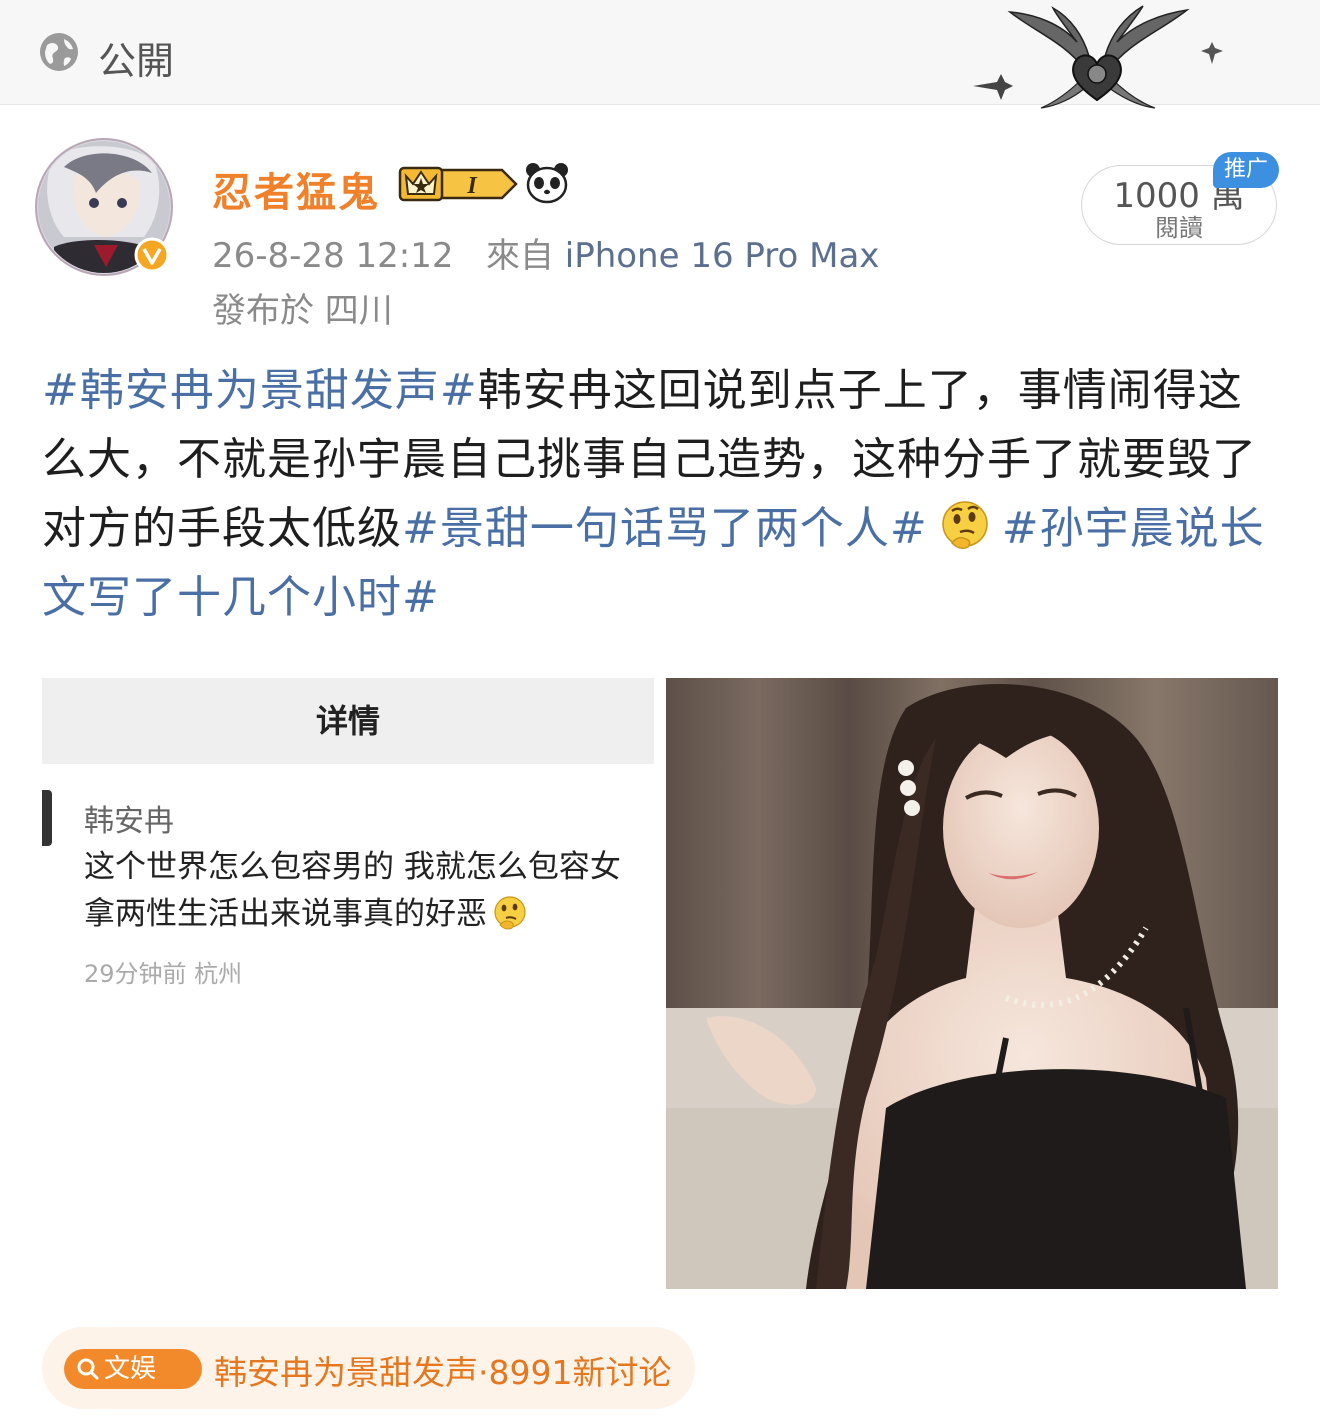 This screenshot has height=1416, width=1320. What do you see at coordinates (1246, 170) in the screenshot?
I see `promo-tag: 推广` at bounding box center [1246, 170].